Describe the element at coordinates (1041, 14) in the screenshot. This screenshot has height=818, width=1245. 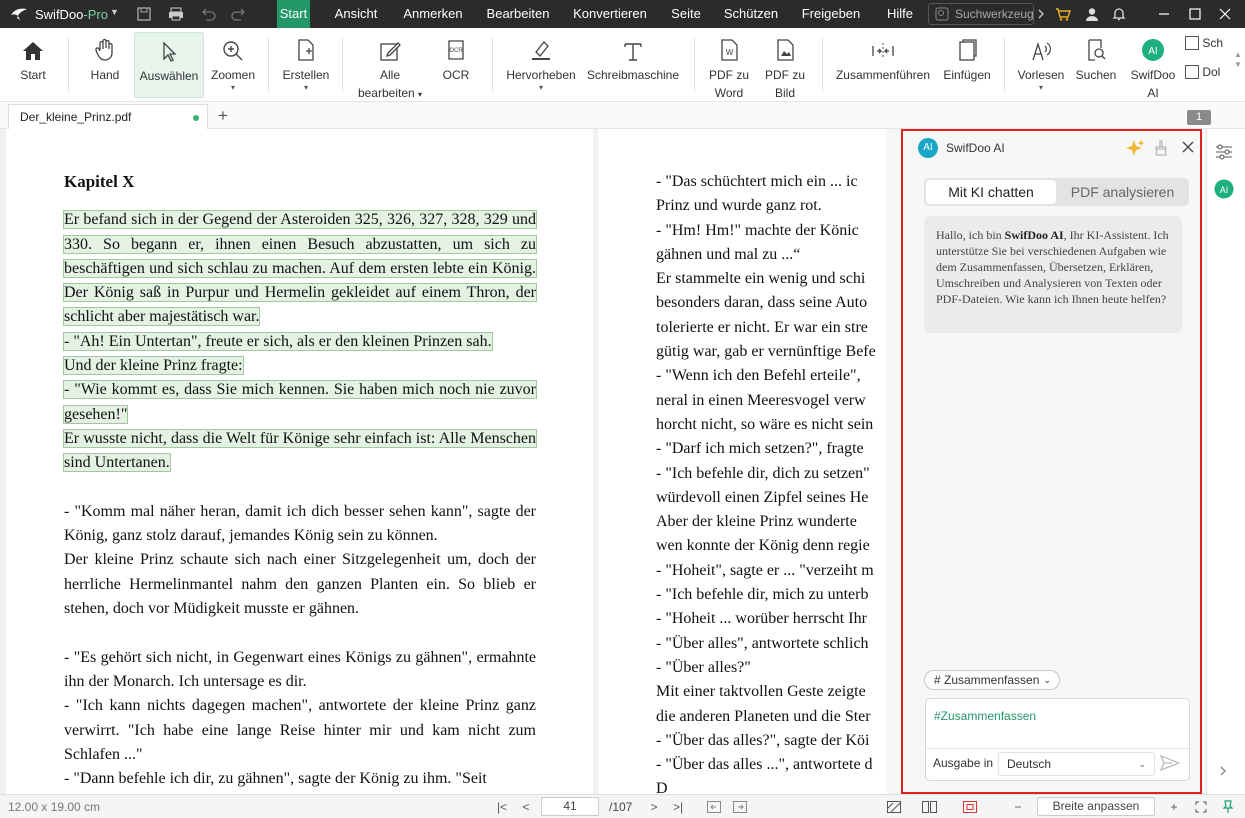
I see `chevron-right-icon` at that location.